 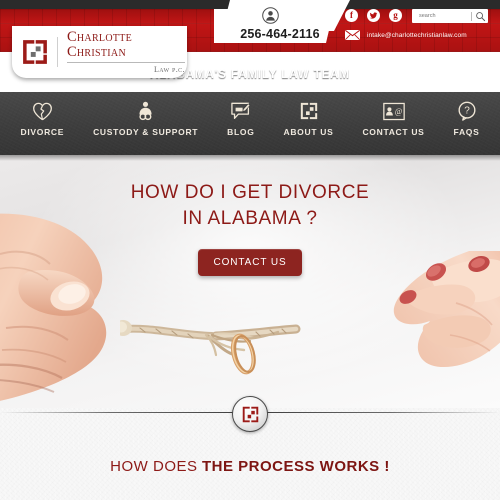 I want to click on nav-label-faqs: FAQS, so click(x=466, y=132).